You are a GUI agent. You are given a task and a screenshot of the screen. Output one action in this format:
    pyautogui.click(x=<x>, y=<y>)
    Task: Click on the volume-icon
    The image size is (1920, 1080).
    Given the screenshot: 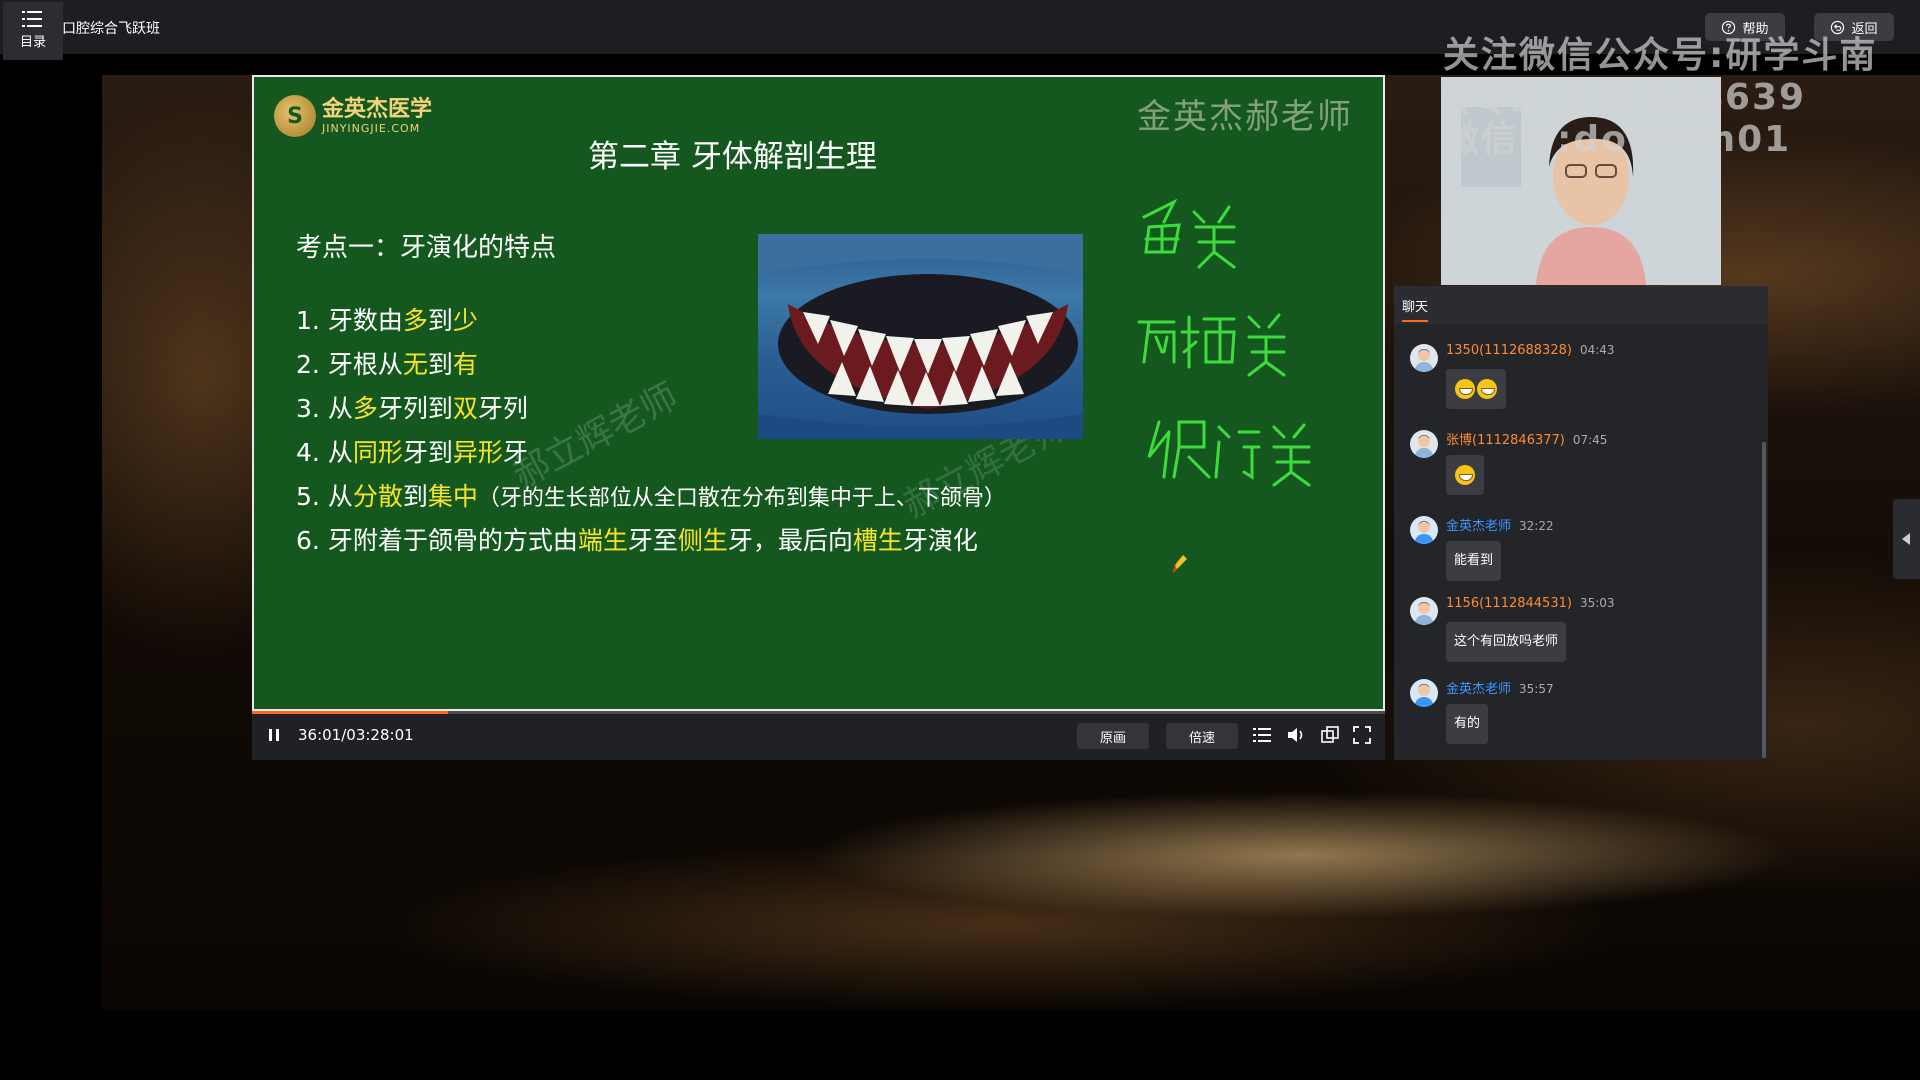 What is the action you would take?
    pyautogui.click(x=1296, y=735)
    